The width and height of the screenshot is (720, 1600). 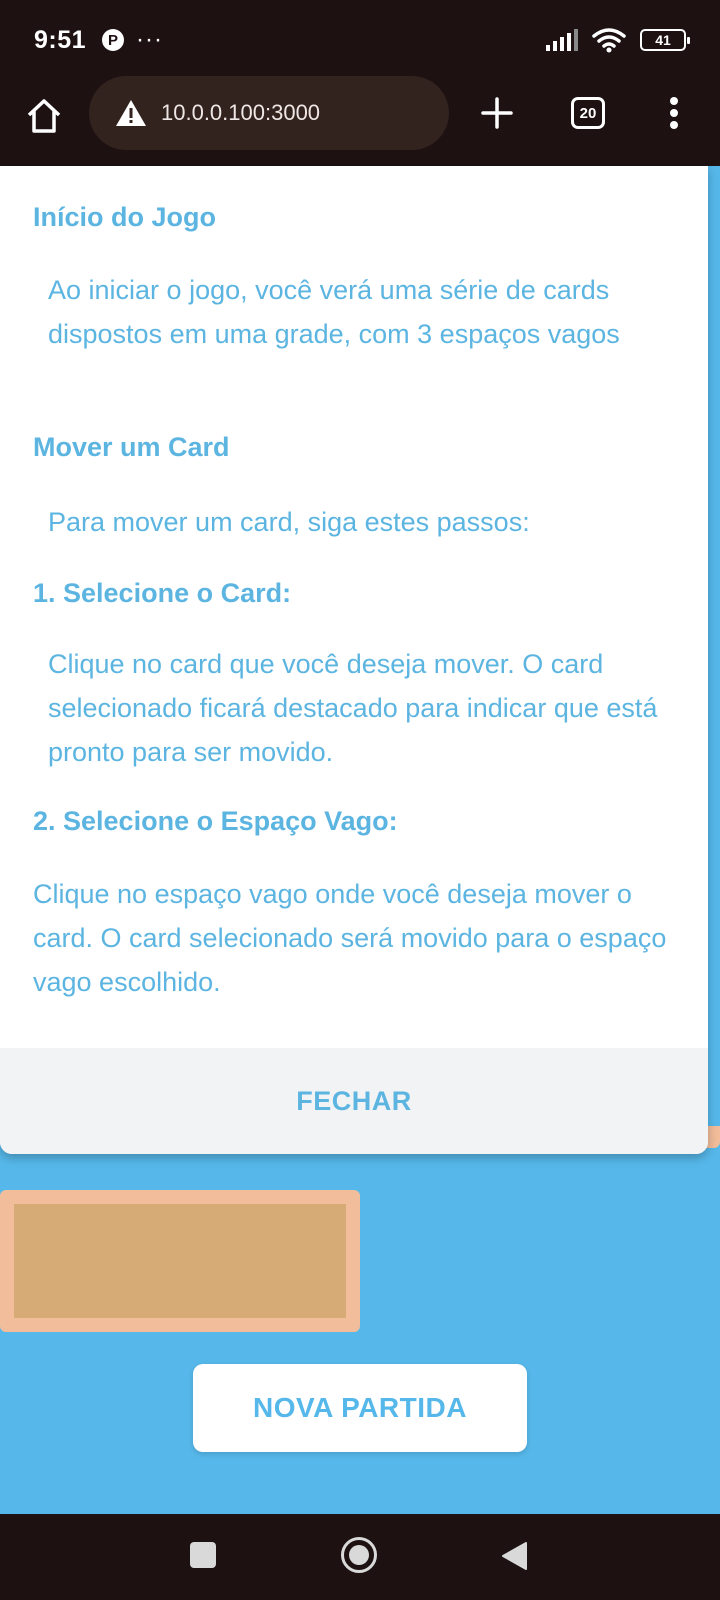 I want to click on battery-level: 41, so click(x=663, y=40).